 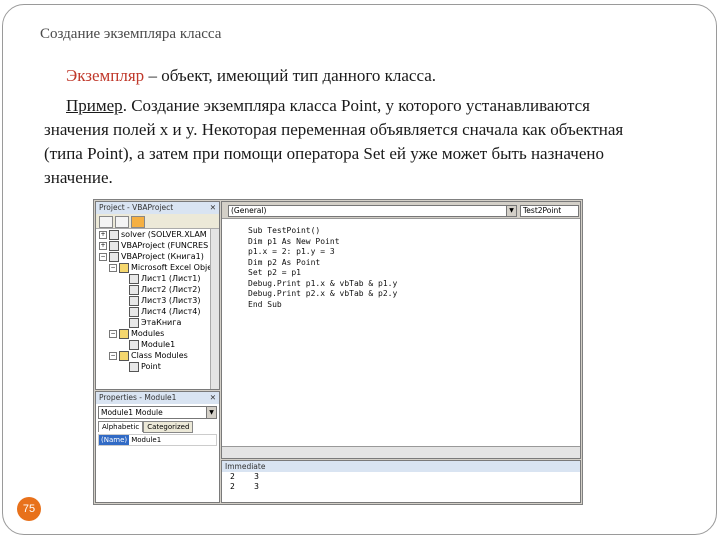 What do you see at coordinates (372, 211) in the screenshot?
I see `object-select: (General) ▼` at bounding box center [372, 211].